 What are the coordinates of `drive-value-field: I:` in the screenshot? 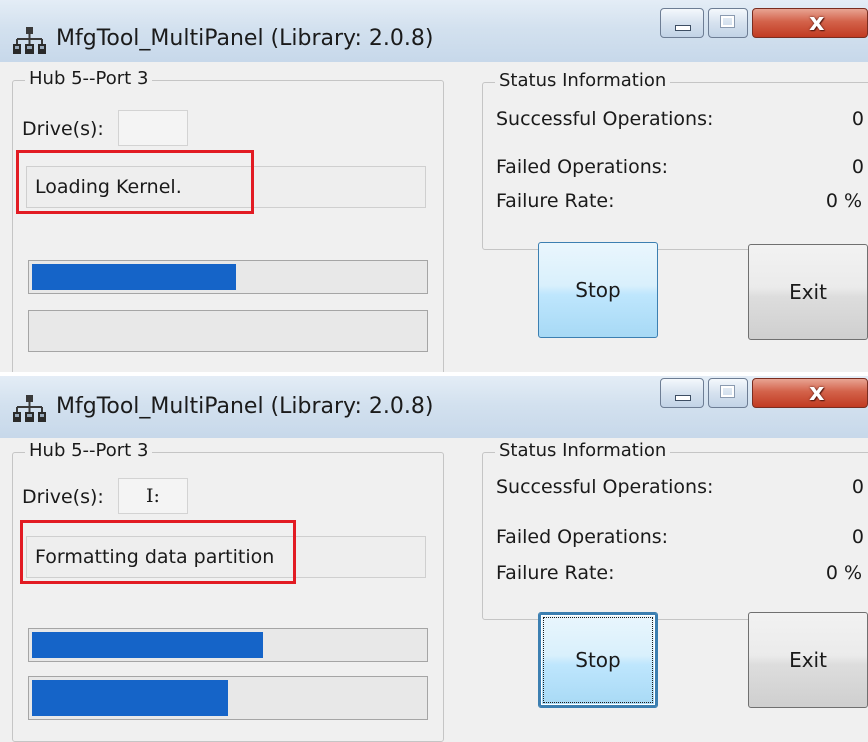 It's located at (153, 496).